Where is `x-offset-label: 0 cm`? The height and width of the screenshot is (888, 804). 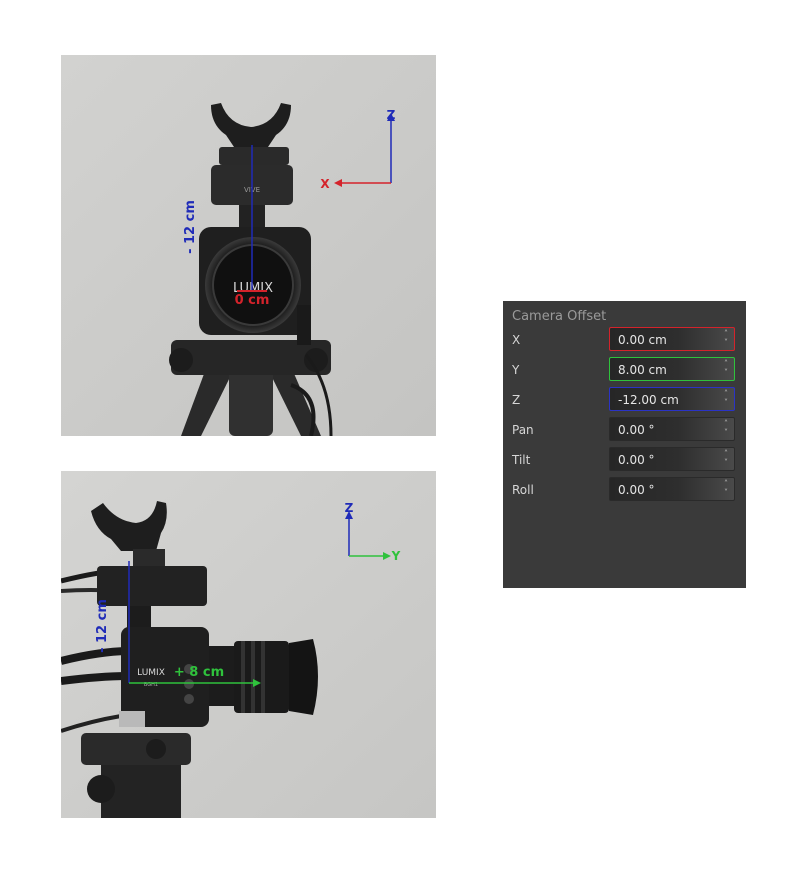 x-offset-label: 0 cm is located at coordinates (252, 300).